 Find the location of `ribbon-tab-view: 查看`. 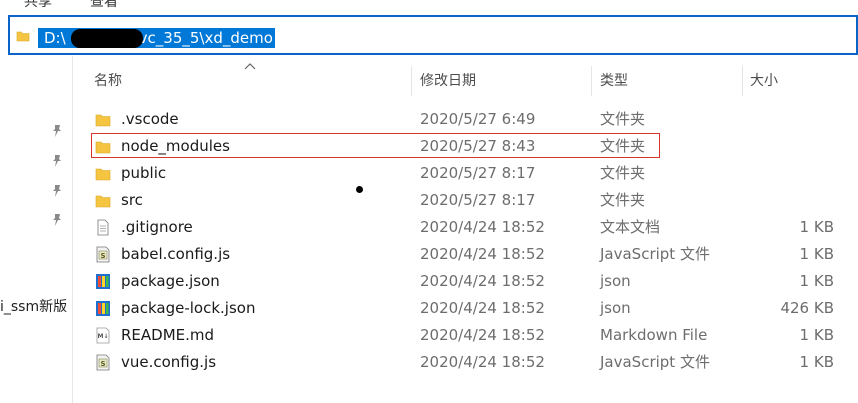

ribbon-tab-view: 查看 is located at coordinates (104, 5).